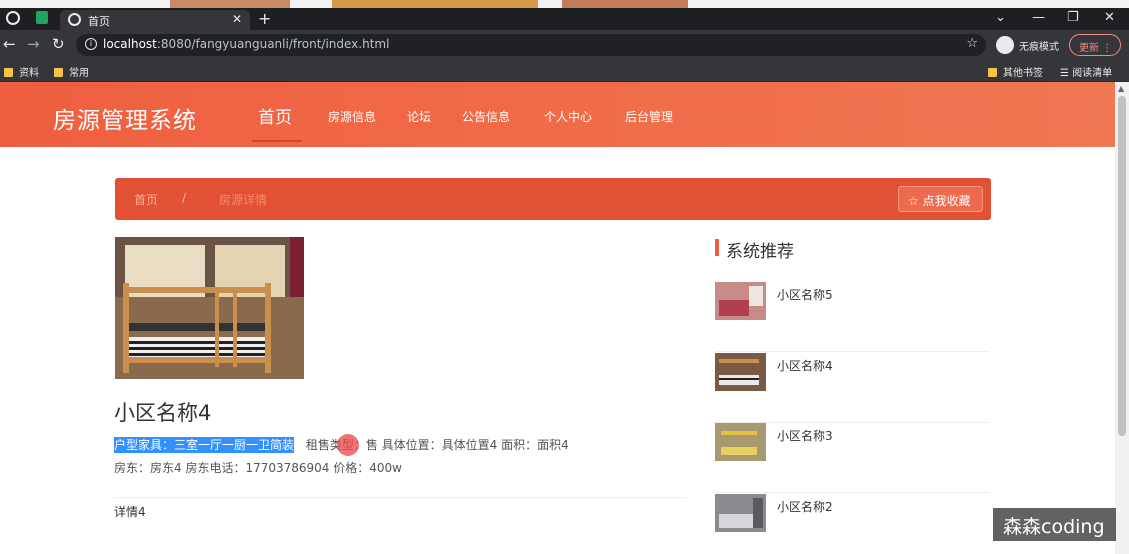  What do you see at coordinates (564, 19) in the screenshot?
I see `browser-tabbar: 首页 ✕ + ⌄ — ❐ ✕` at bounding box center [564, 19].